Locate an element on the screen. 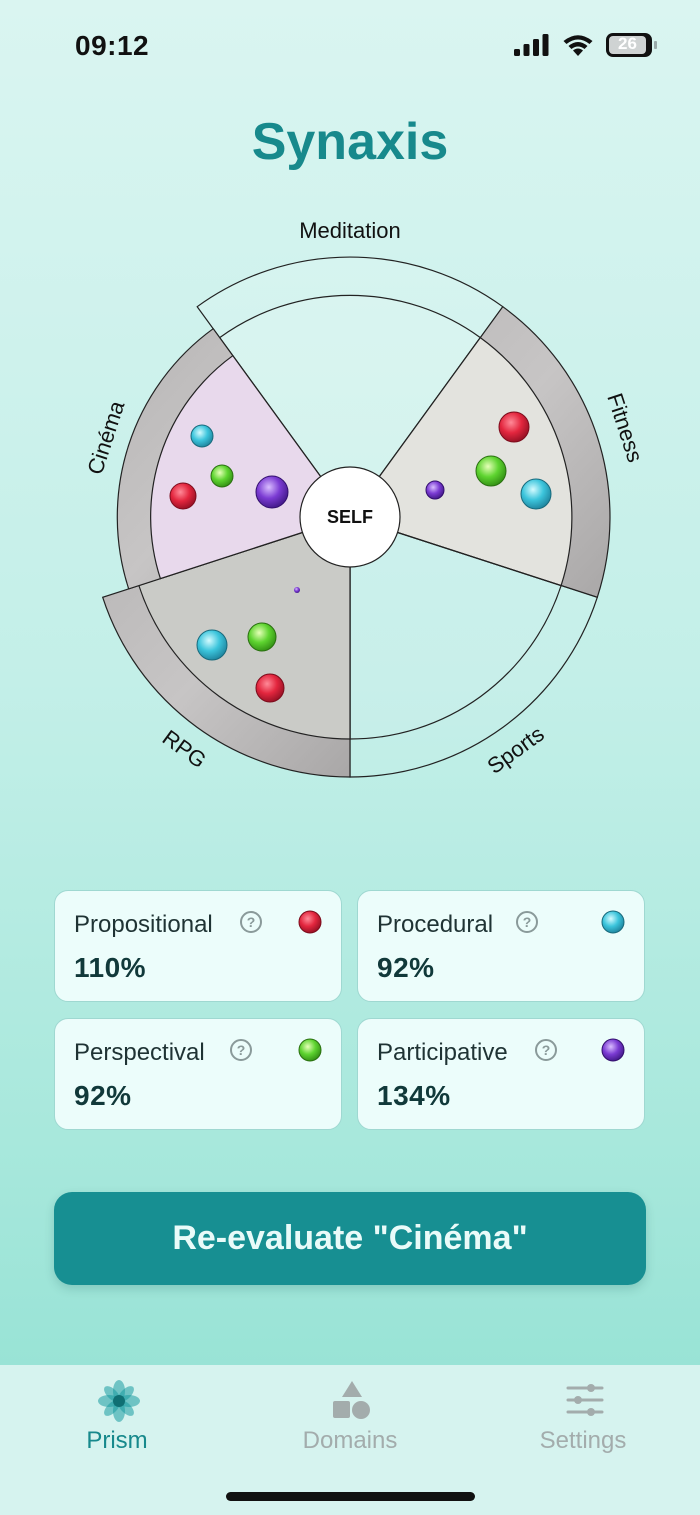 The width and height of the screenshot is (700, 1515). tab-label: Domains is located at coordinates (350, 1440).